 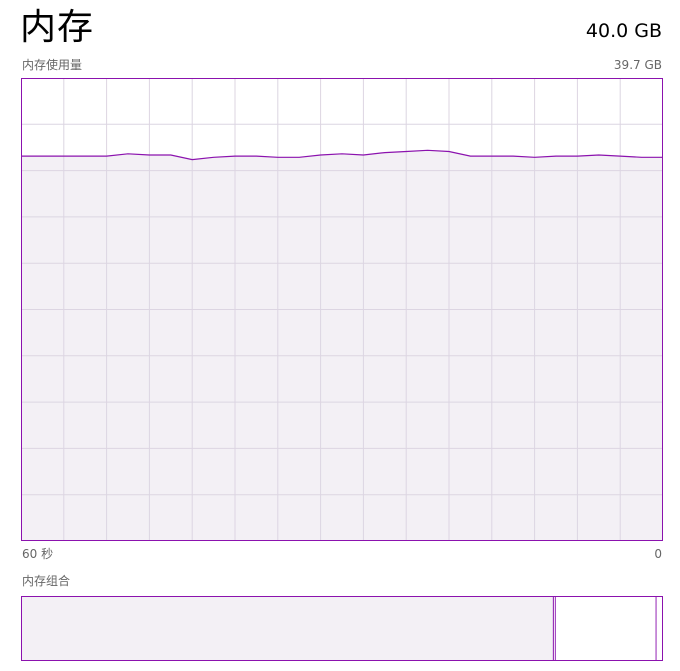 What do you see at coordinates (658, 554) in the screenshot?
I see `time-end-label: 0` at bounding box center [658, 554].